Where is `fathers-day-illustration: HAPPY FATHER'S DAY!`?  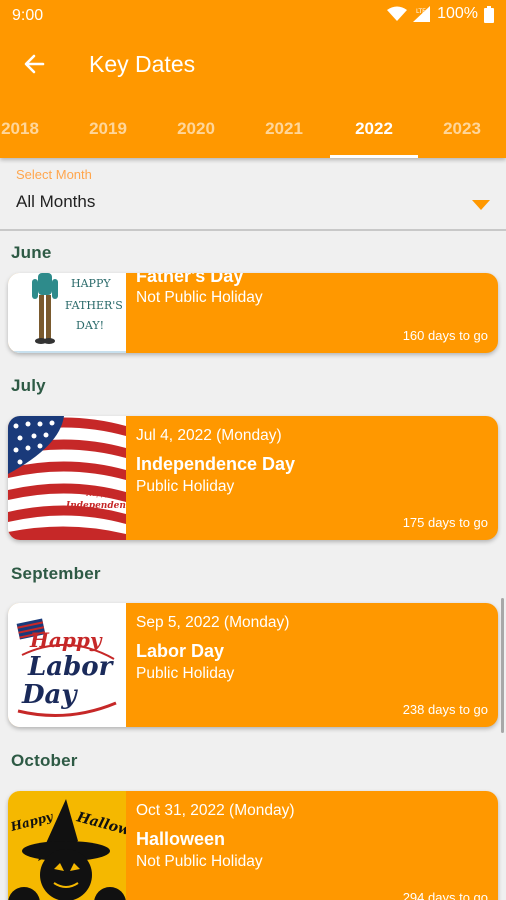 fathers-day-illustration: HAPPY FATHER'S DAY! is located at coordinates (67, 313).